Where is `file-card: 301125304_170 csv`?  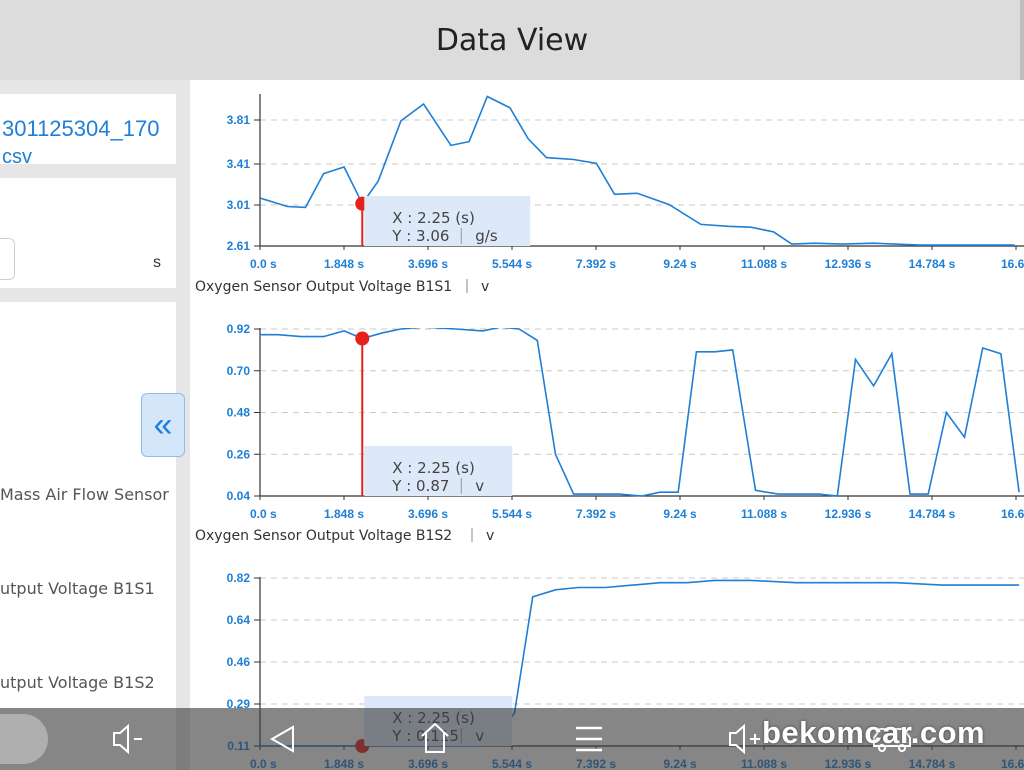
file-card: 301125304_170 csv is located at coordinates (88, 131).